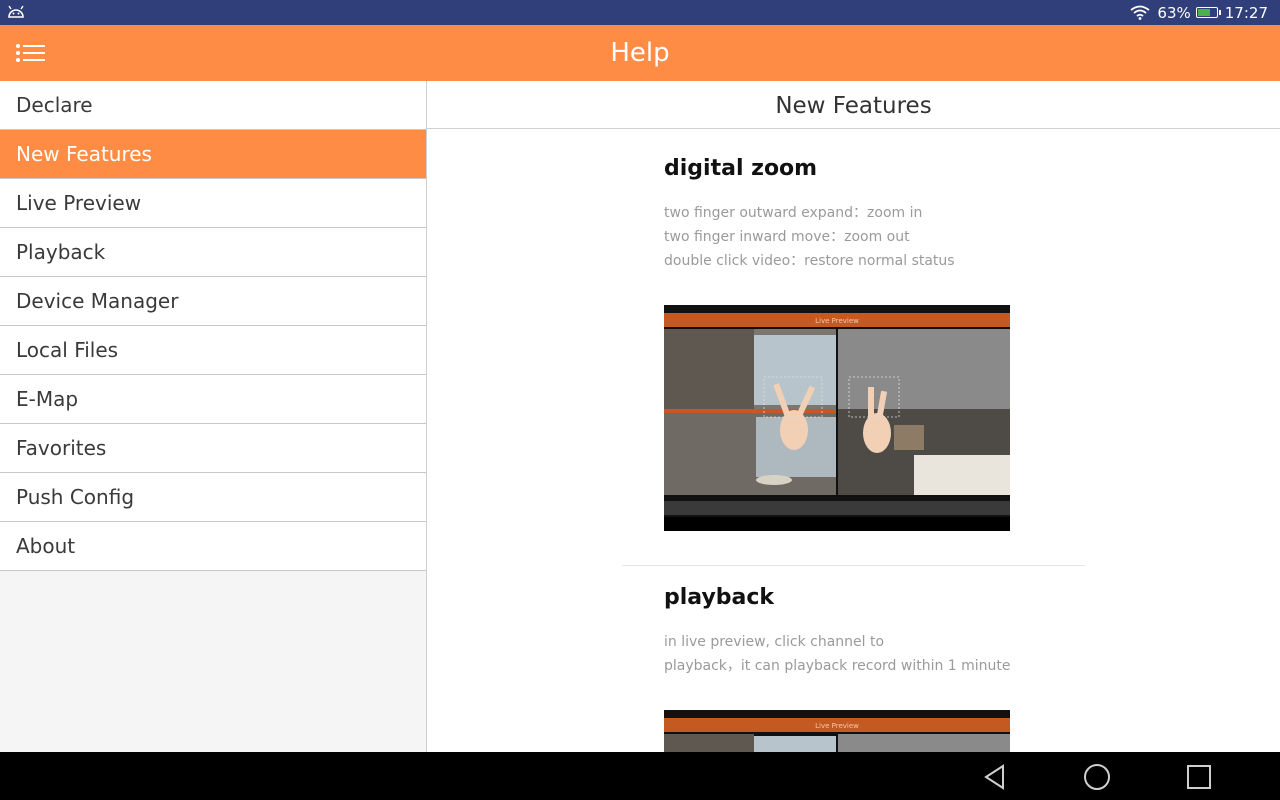  Describe the element at coordinates (1174, 12) in the screenshot. I see `battery-percent: 63%` at that location.